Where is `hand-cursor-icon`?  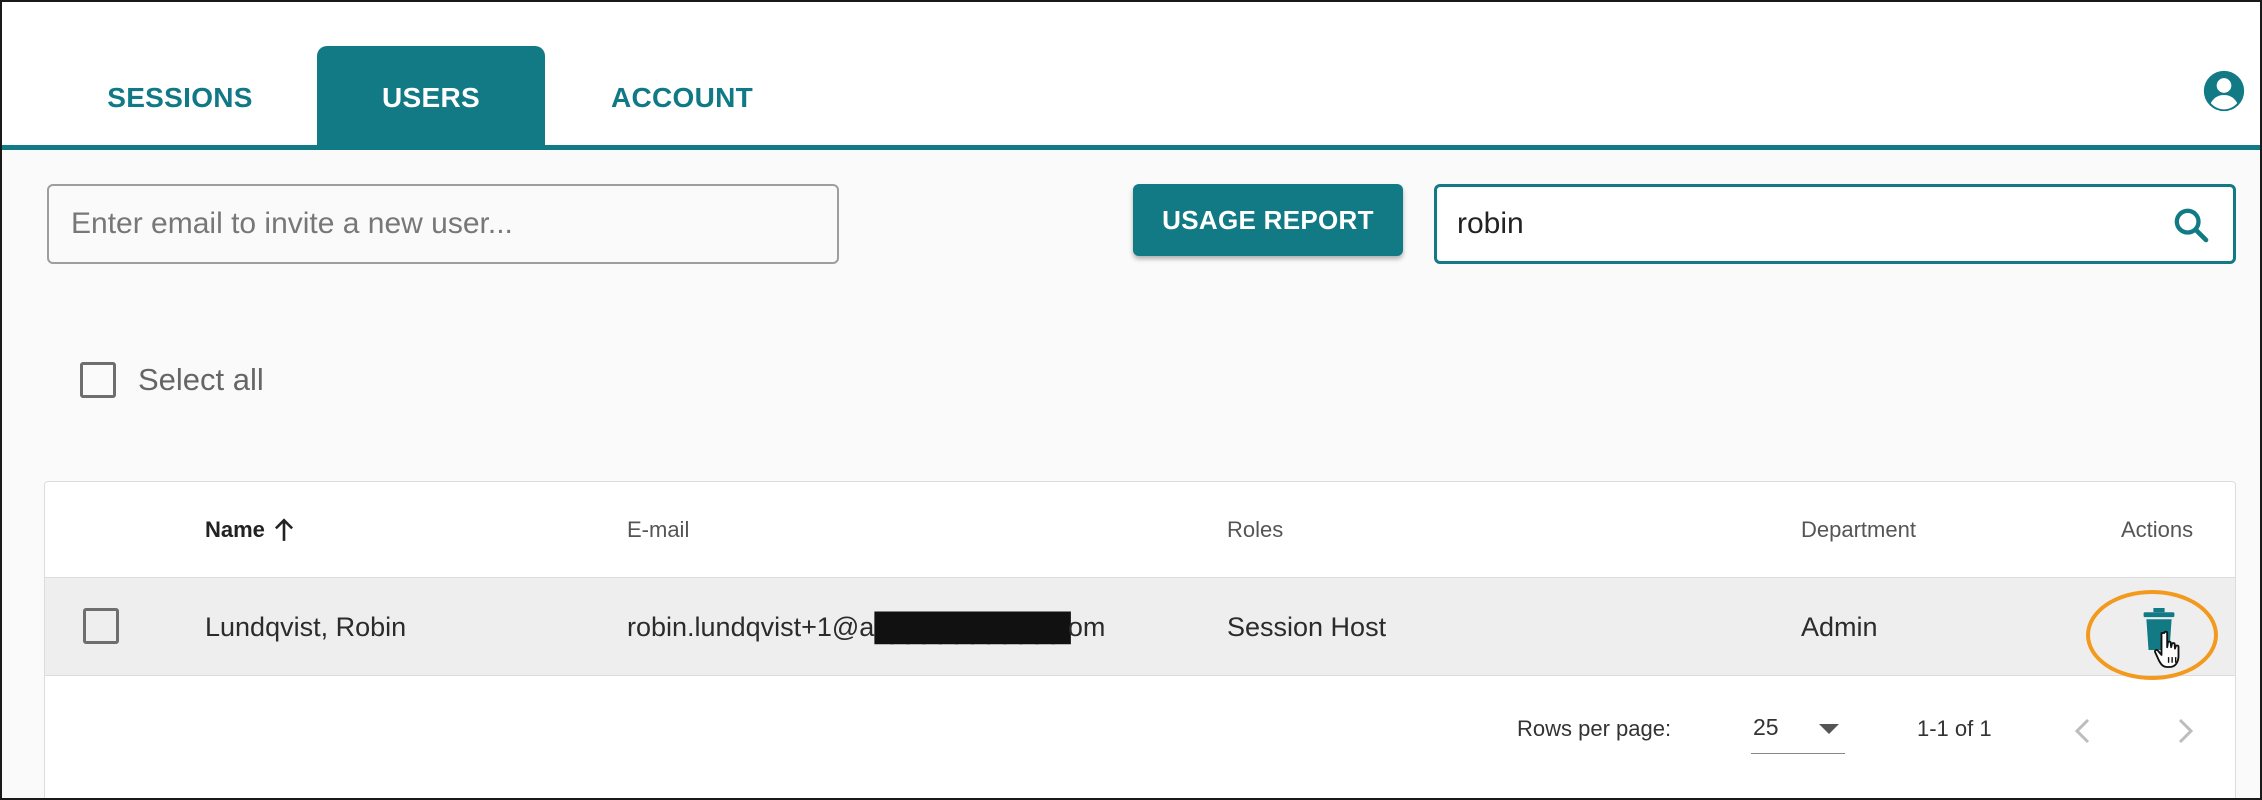
hand-cursor-icon is located at coordinates (2167, 649).